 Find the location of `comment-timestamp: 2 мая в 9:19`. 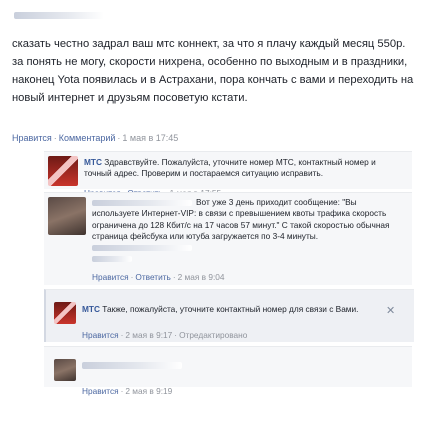

comment-timestamp: 2 мая в 9:19 is located at coordinates (148, 391).